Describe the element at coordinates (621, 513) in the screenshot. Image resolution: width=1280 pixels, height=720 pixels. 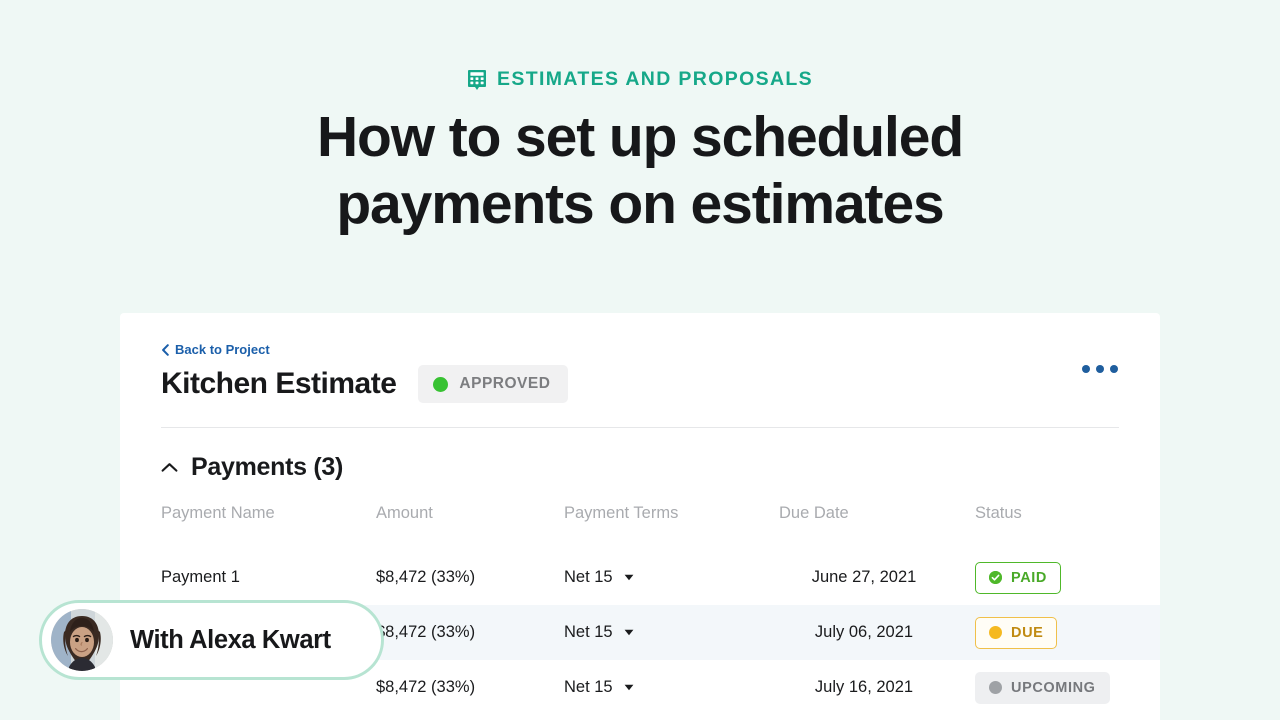
I see `column-header-payment-terms: Payment Terms` at that location.